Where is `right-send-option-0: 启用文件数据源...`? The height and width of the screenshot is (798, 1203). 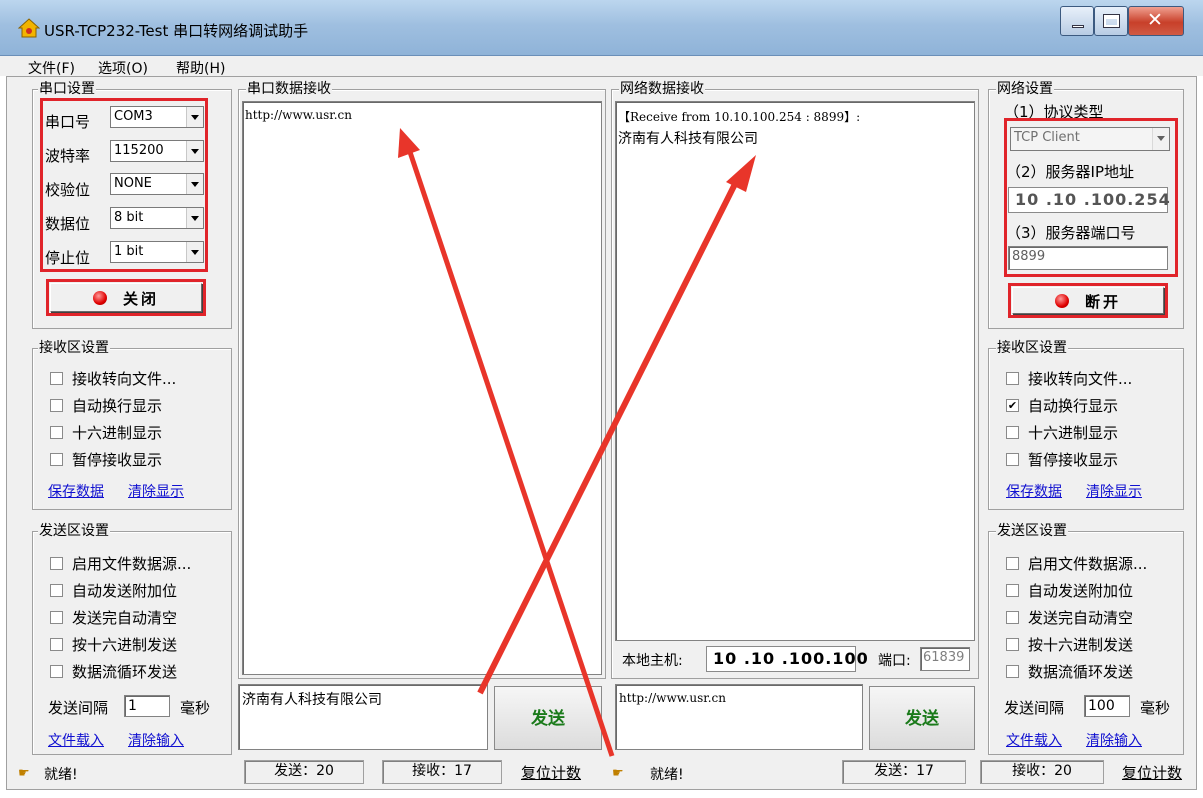 right-send-option-0: 启用文件数据源... is located at coordinates (1088, 564).